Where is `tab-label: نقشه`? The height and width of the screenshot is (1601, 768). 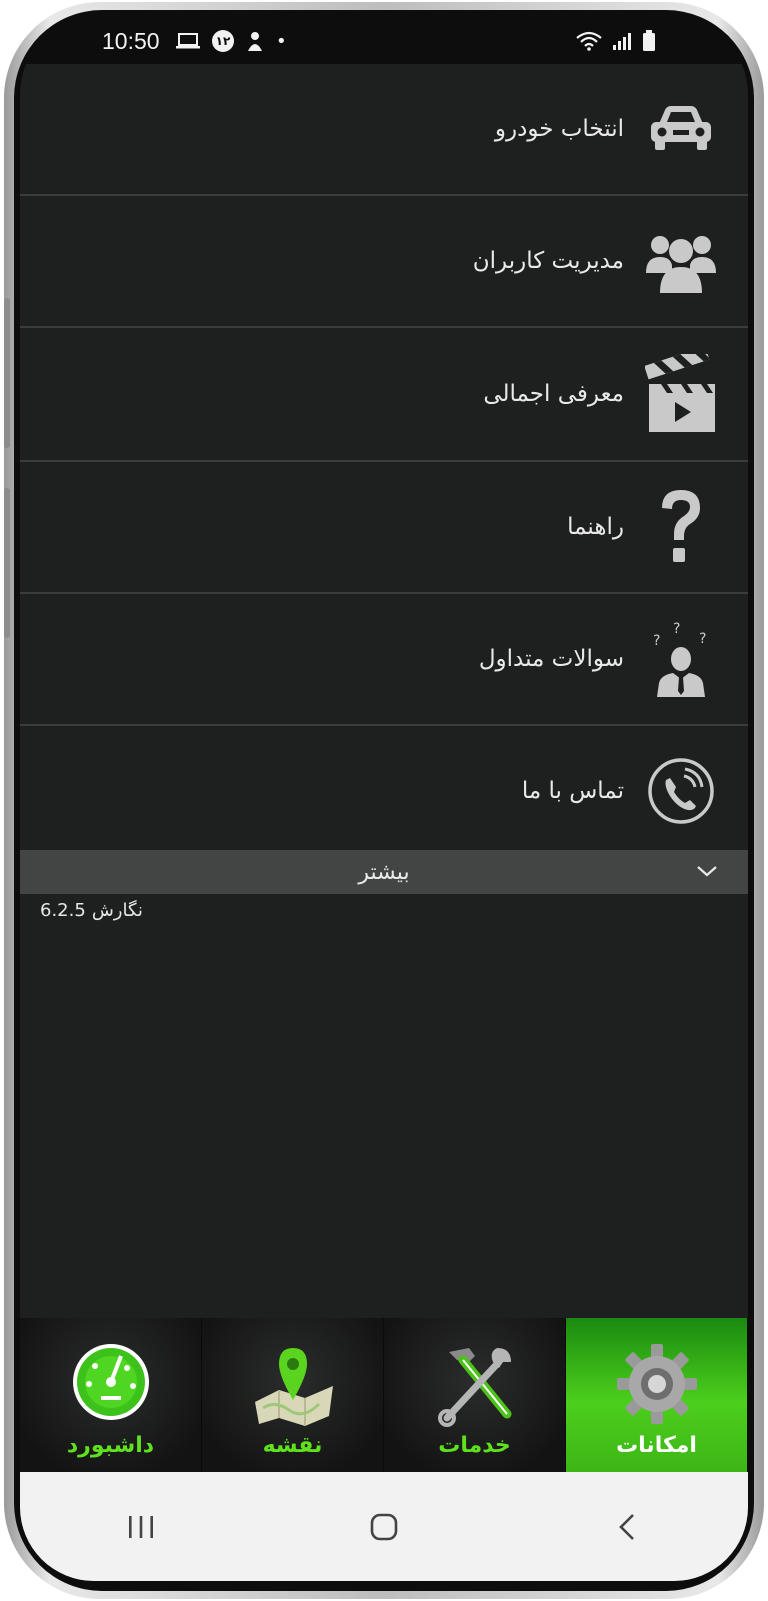
tab-label: نقشه is located at coordinates (292, 1445).